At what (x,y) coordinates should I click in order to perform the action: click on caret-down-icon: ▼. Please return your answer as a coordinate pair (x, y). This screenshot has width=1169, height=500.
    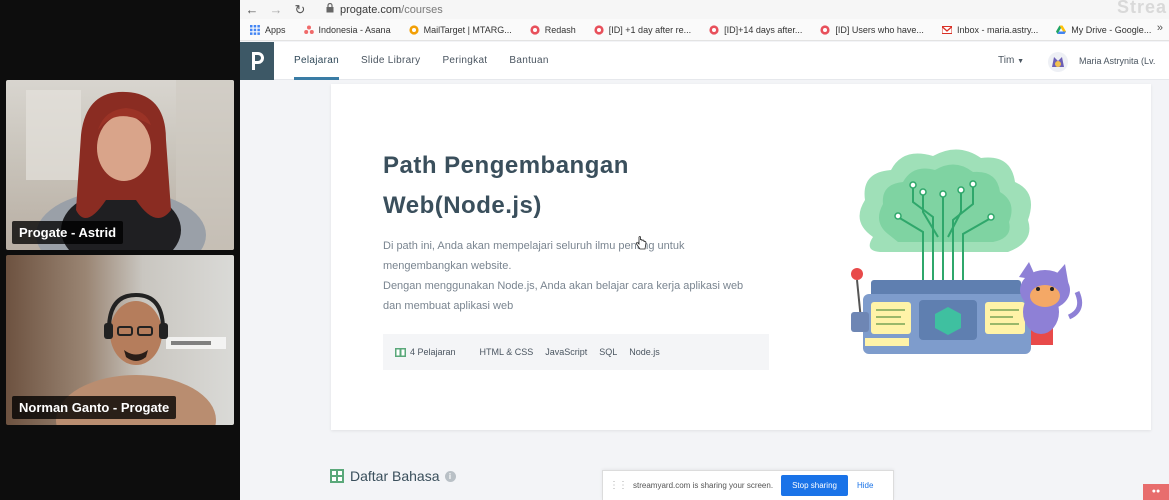
    Looking at the image, I should click on (1021, 61).